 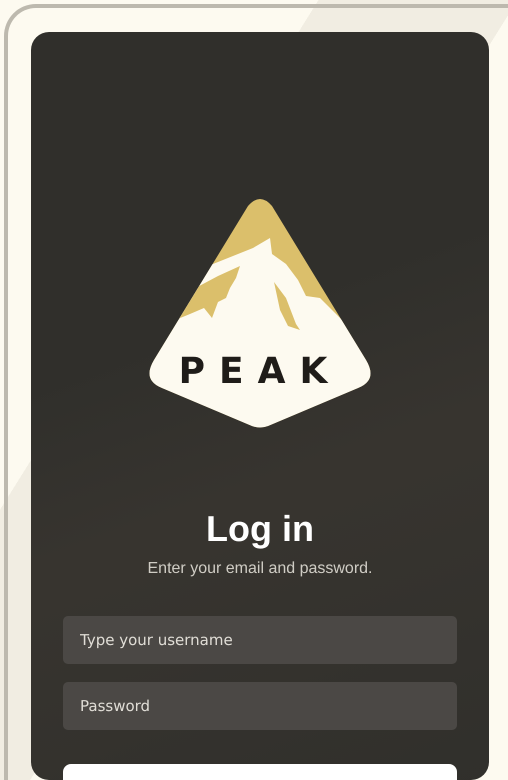 What do you see at coordinates (260, 371) in the screenshot?
I see `brand-name: PEAK` at bounding box center [260, 371].